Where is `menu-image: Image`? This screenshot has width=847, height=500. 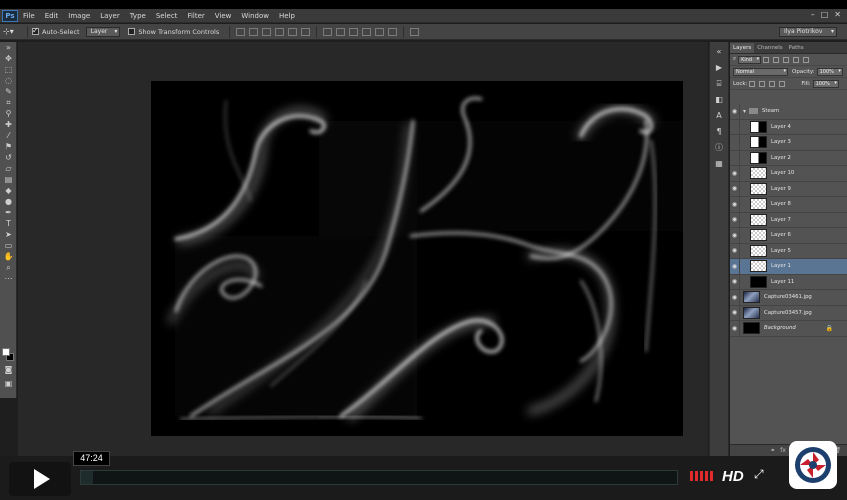
menu-image: Image is located at coordinates (79, 16).